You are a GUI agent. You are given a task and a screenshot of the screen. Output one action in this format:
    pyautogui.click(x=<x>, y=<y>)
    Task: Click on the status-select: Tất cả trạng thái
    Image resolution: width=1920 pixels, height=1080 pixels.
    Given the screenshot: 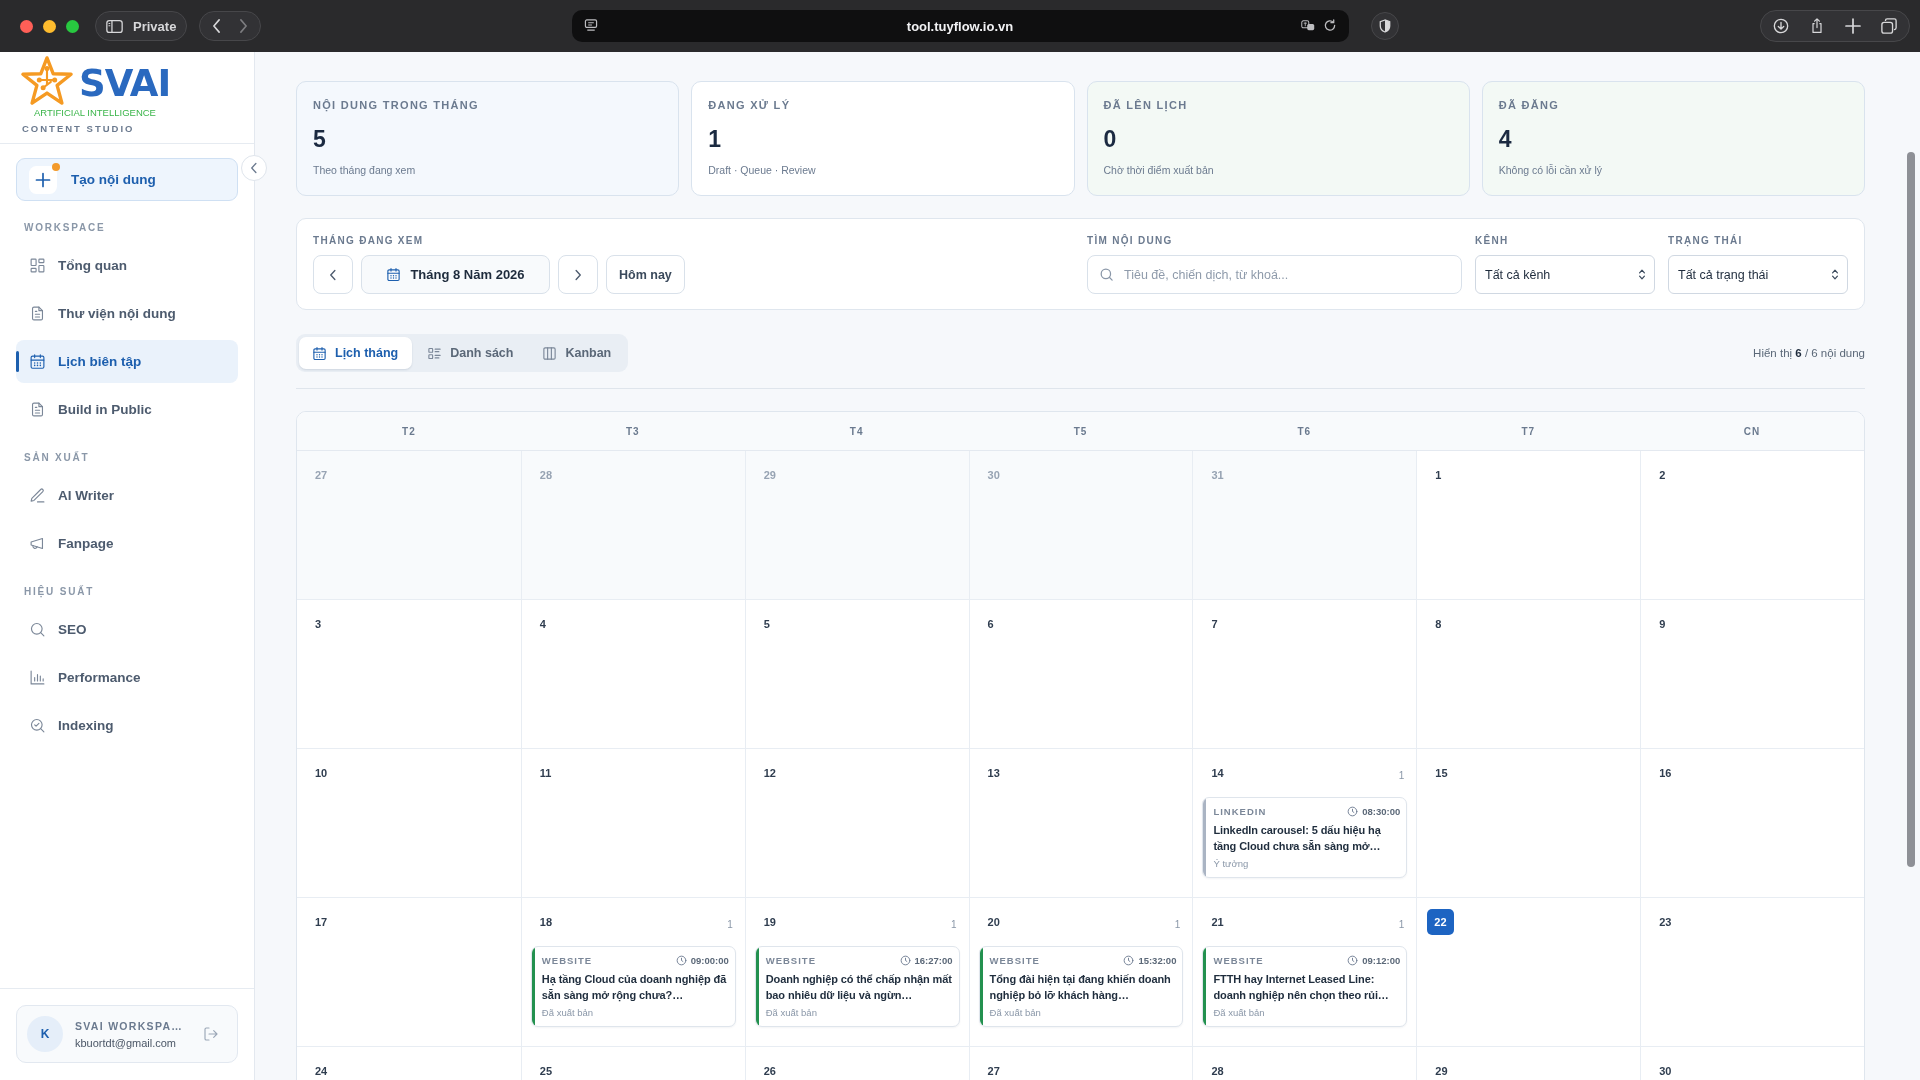 What is the action you would take?
    pyautogui.click(x=1758, y=274)
    